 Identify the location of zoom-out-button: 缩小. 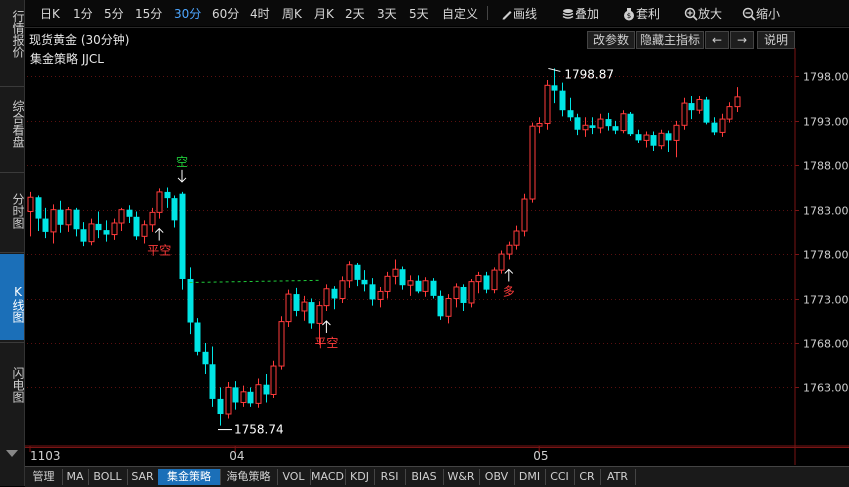
(761, 13).